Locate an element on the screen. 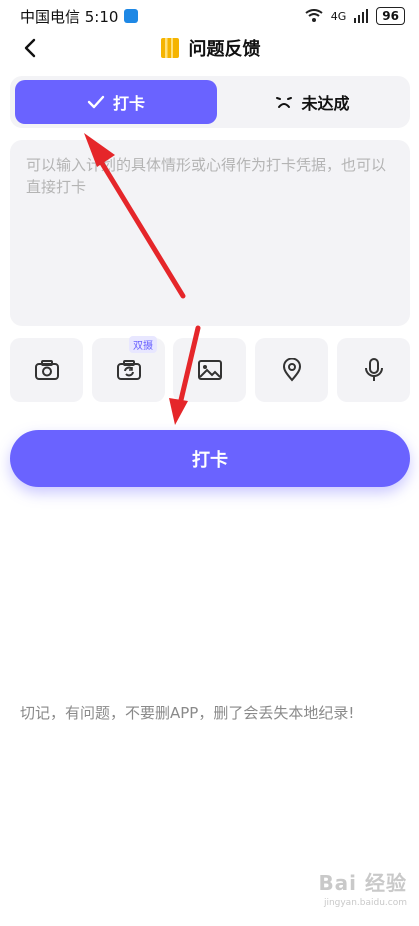  title-wrap: 问题反馈 is located at coordinates (210, 48).